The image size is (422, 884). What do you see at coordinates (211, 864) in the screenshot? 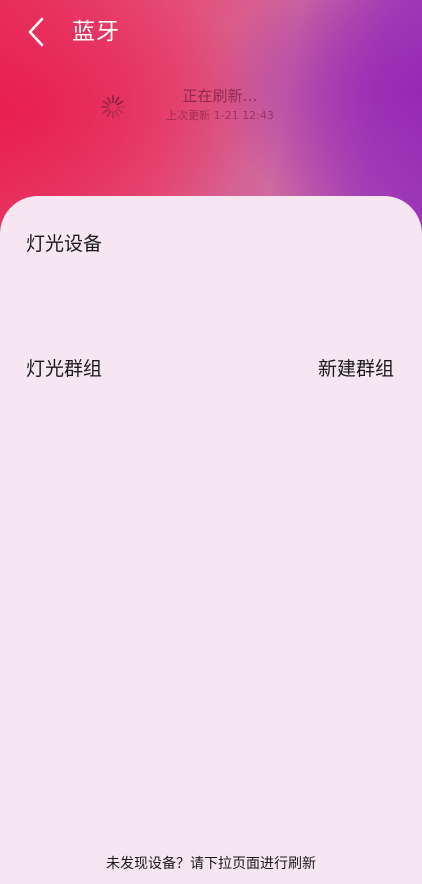
I see `footer-hint: 未发现设备？请下拉页面进行刷新` at bounding box center [211, 864].